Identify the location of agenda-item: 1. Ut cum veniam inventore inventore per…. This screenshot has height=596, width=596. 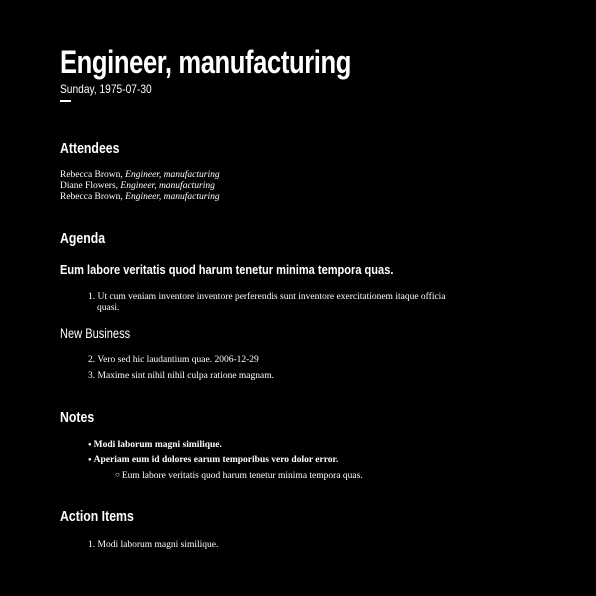
(267, 297).